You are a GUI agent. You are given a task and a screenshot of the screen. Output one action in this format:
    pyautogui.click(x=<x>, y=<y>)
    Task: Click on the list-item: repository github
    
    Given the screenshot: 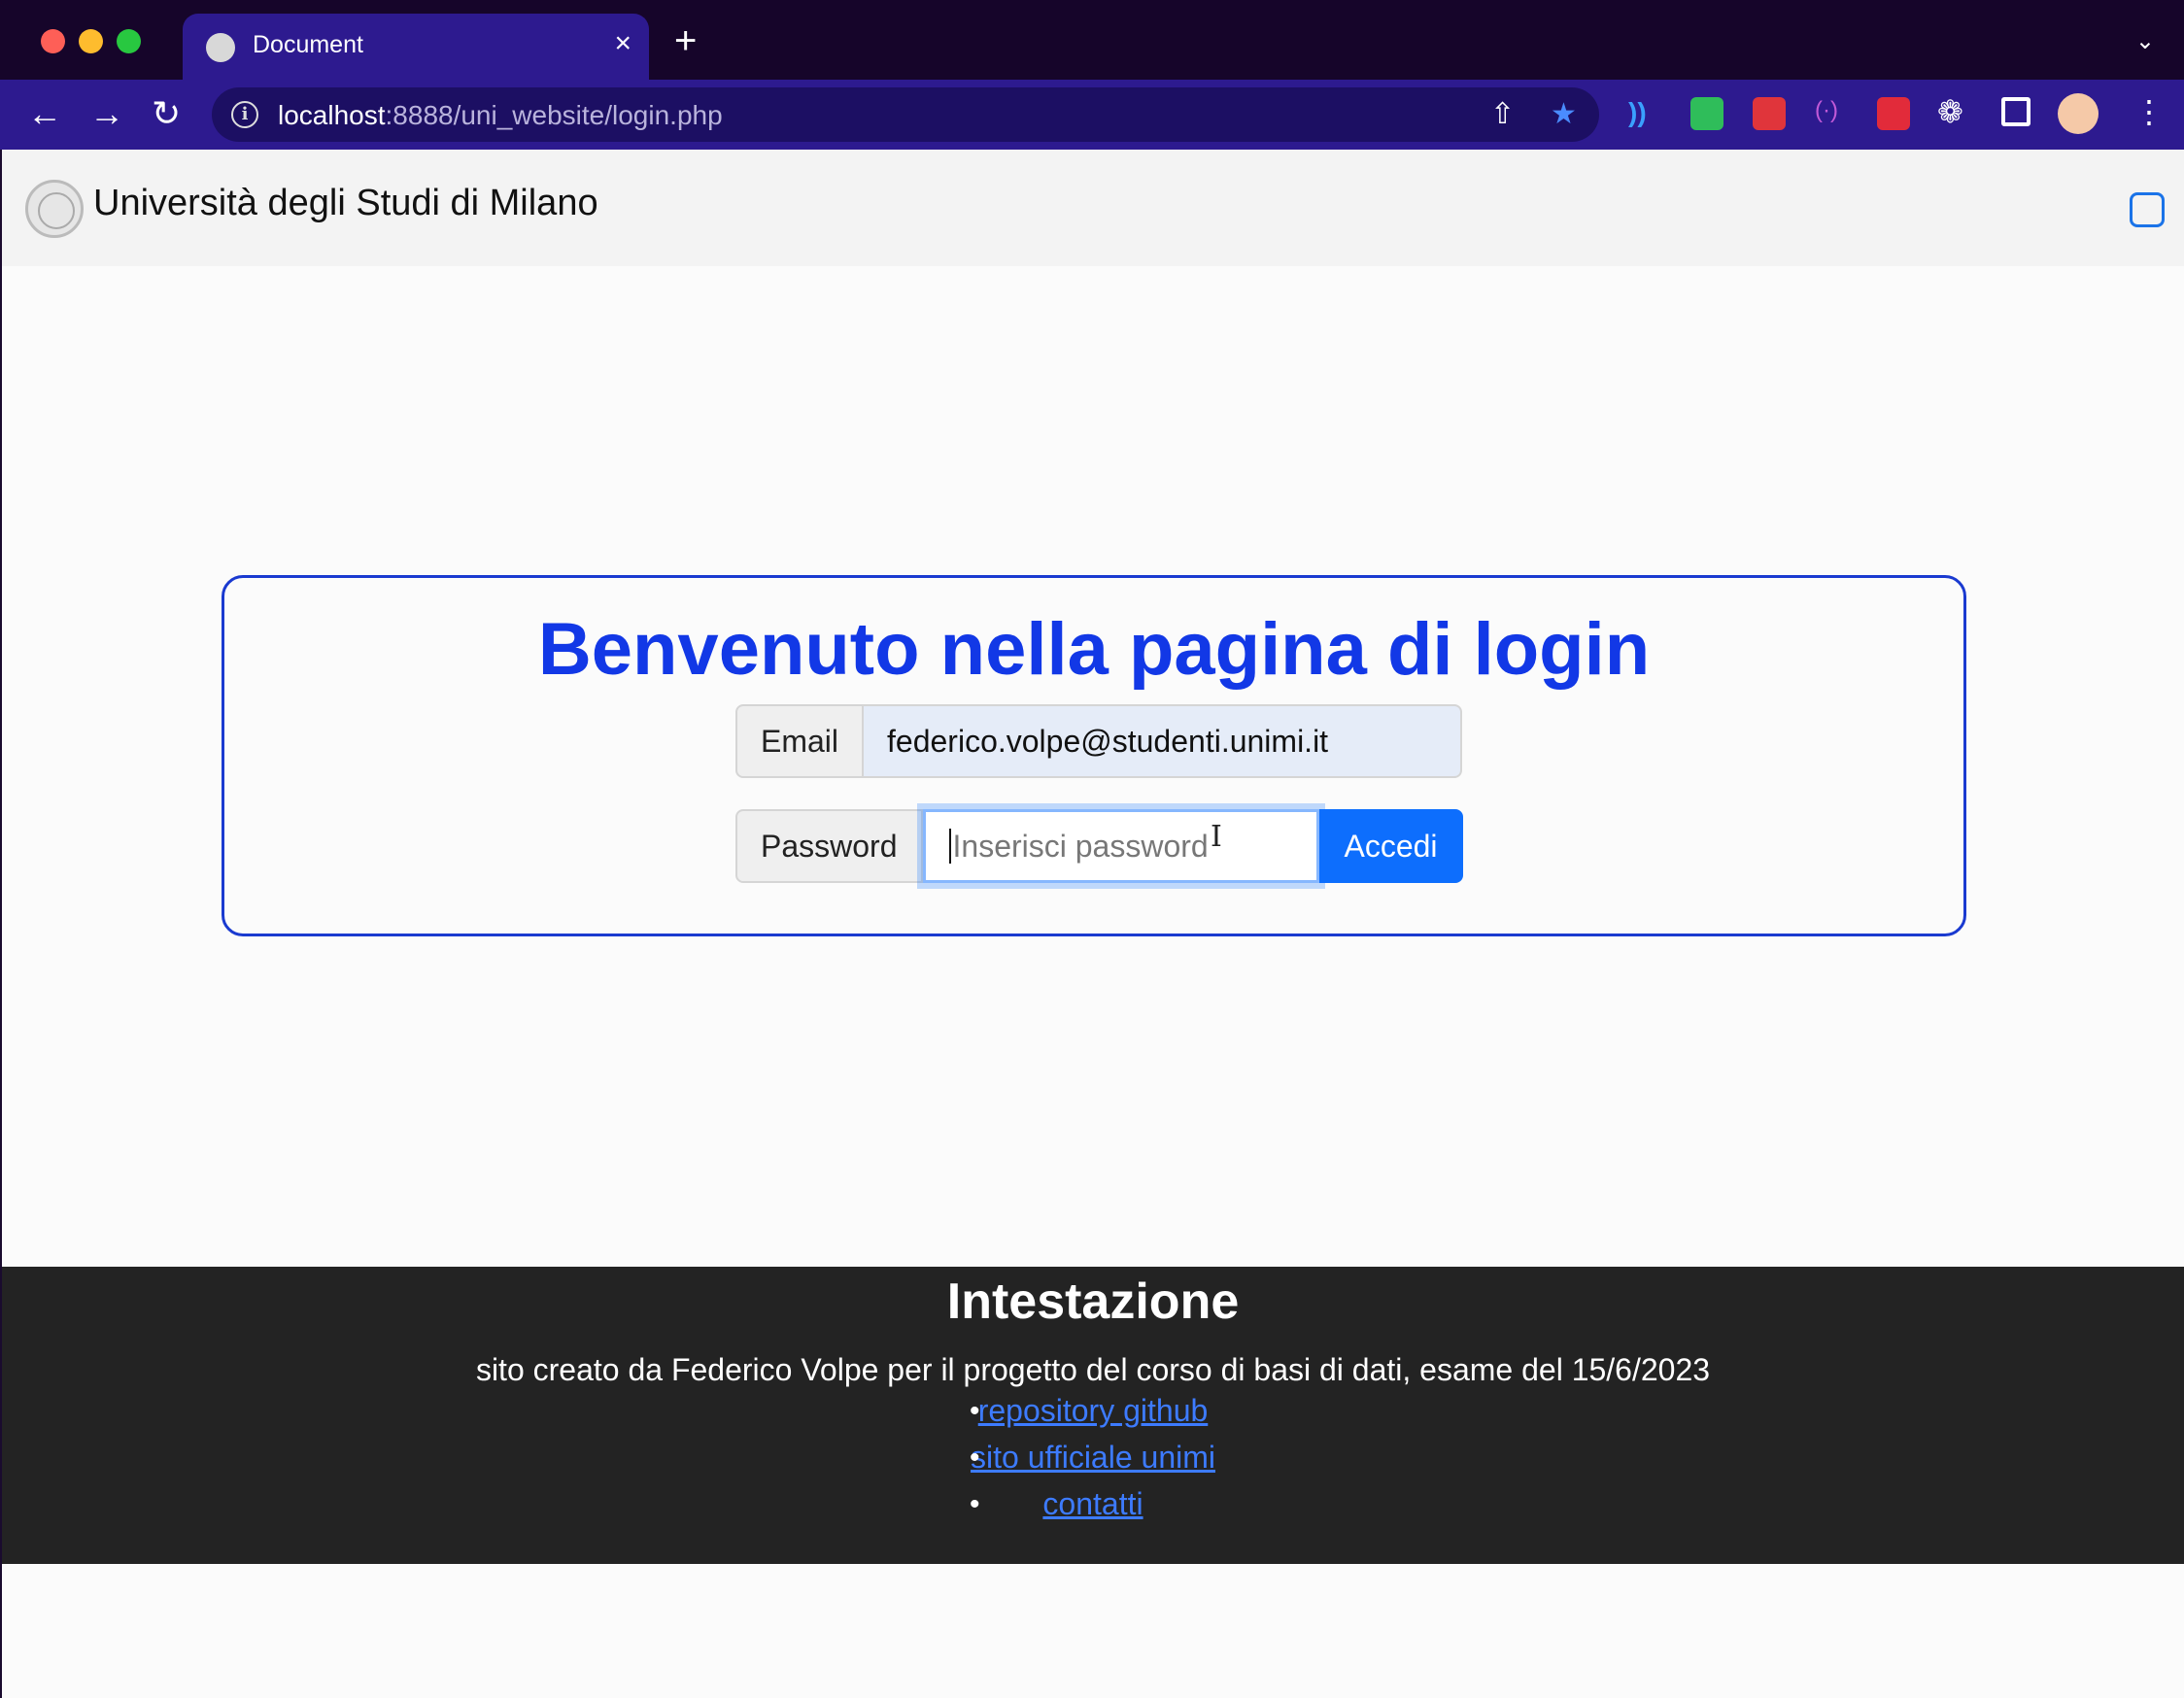 What is the action you would take?
    pyautogui.click(x=1093, y=1416)
    